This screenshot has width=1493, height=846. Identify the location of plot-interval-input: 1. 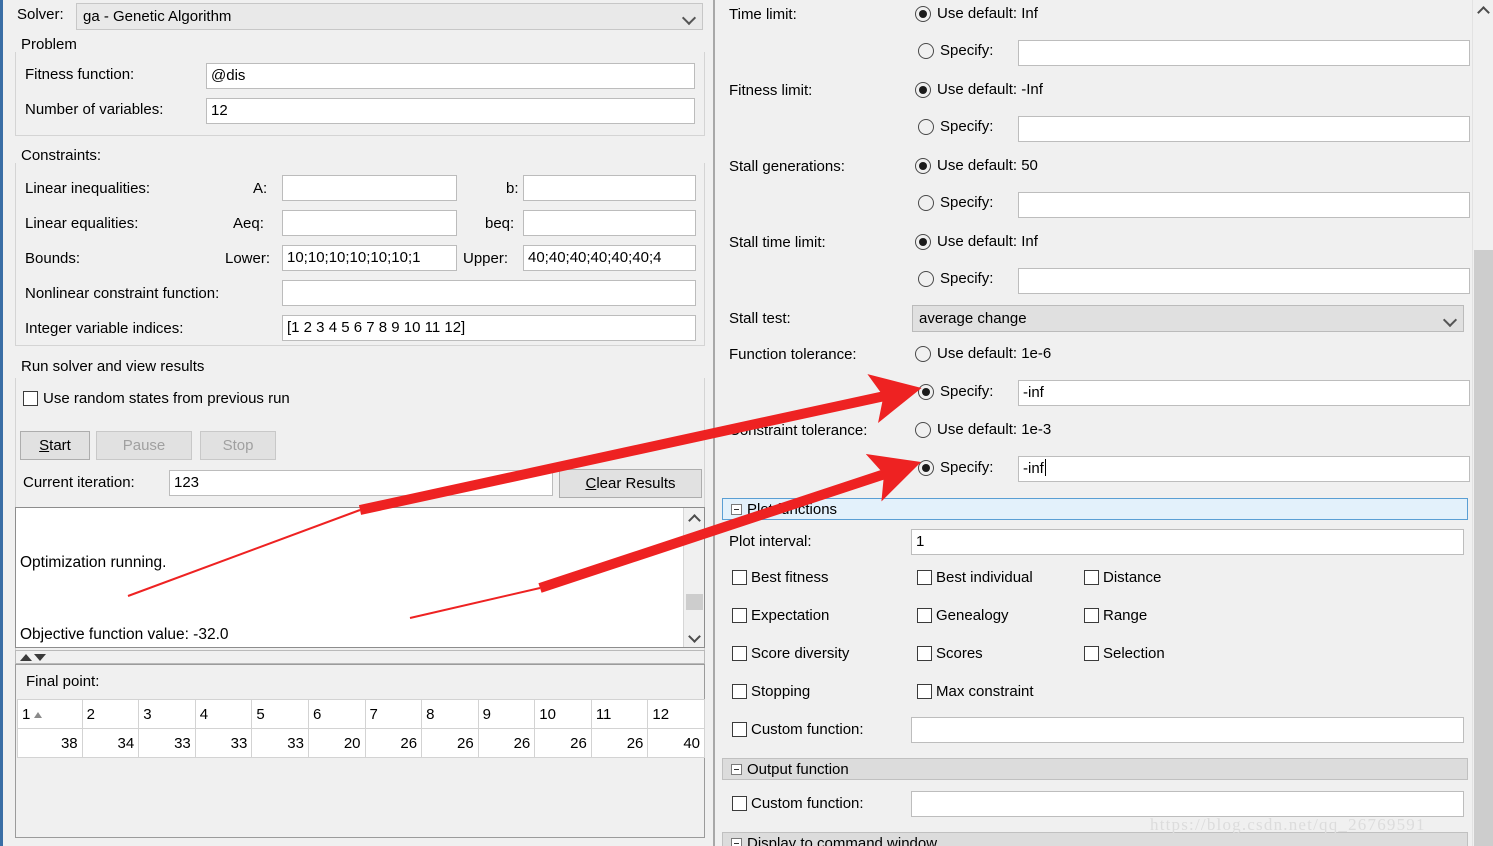
(1187, 542).